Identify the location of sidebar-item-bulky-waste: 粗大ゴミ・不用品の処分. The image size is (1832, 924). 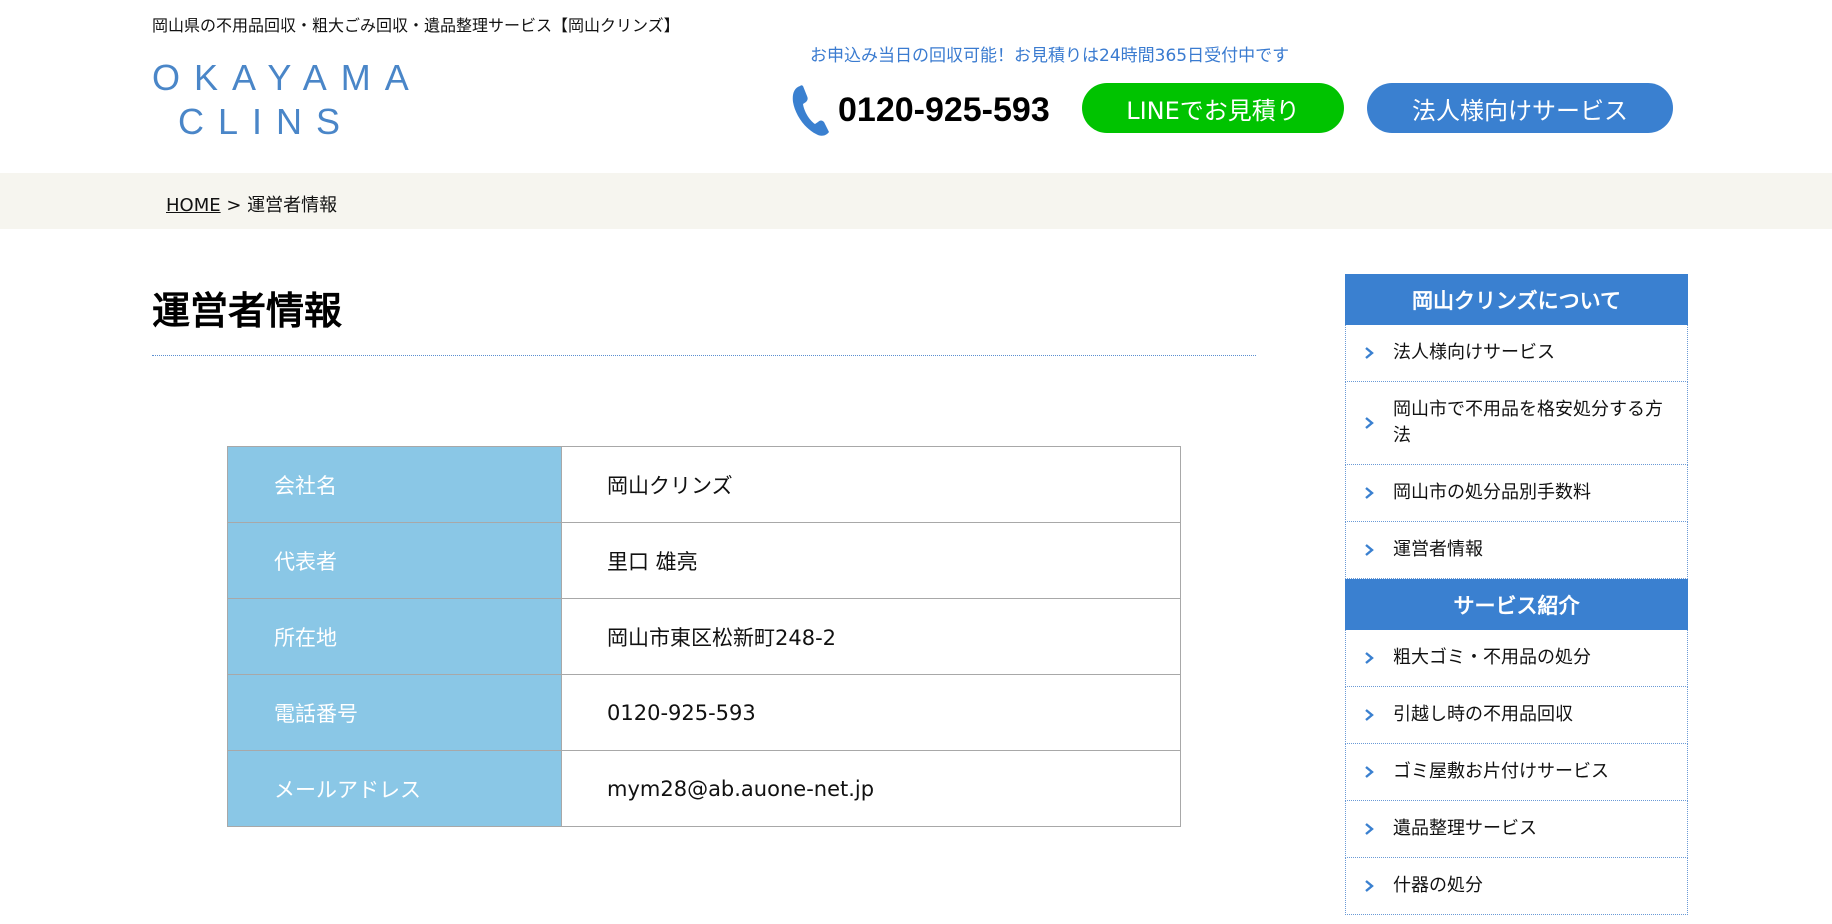
(1516, 658).